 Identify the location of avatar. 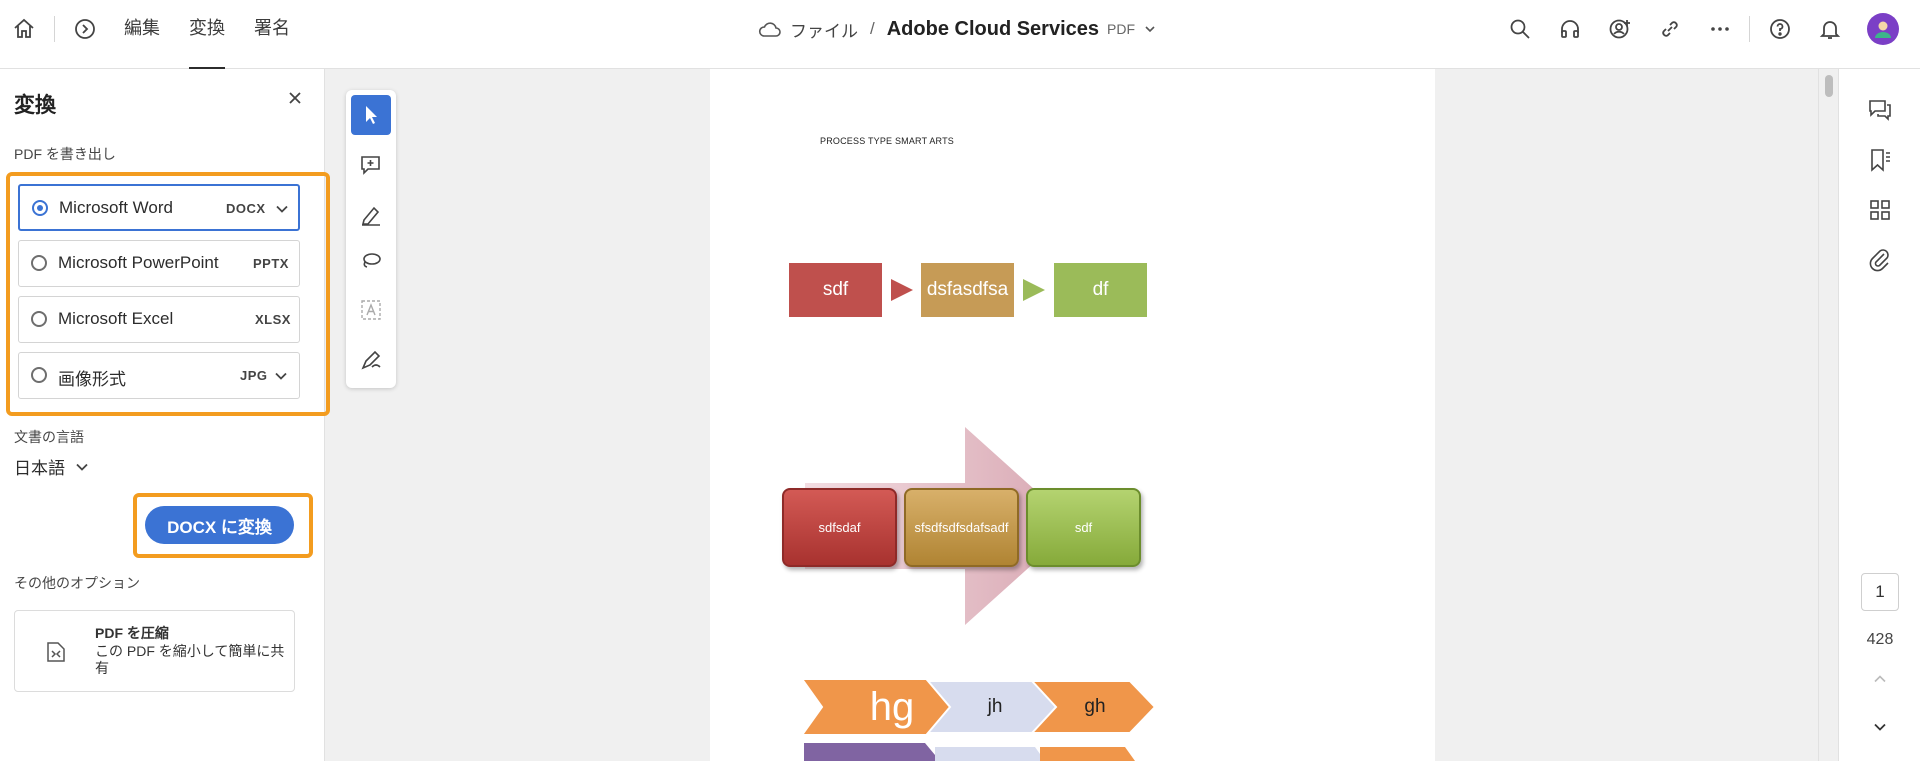
(1883, 29).